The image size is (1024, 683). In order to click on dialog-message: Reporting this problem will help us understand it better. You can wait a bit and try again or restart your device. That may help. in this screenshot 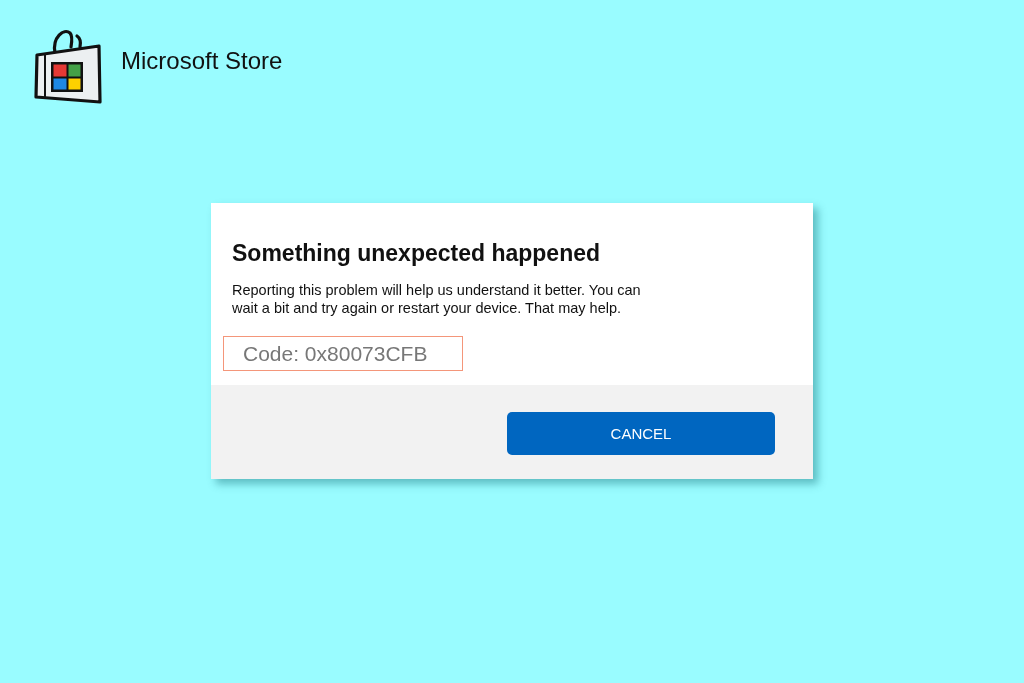, I will do `click(437, 299)`.